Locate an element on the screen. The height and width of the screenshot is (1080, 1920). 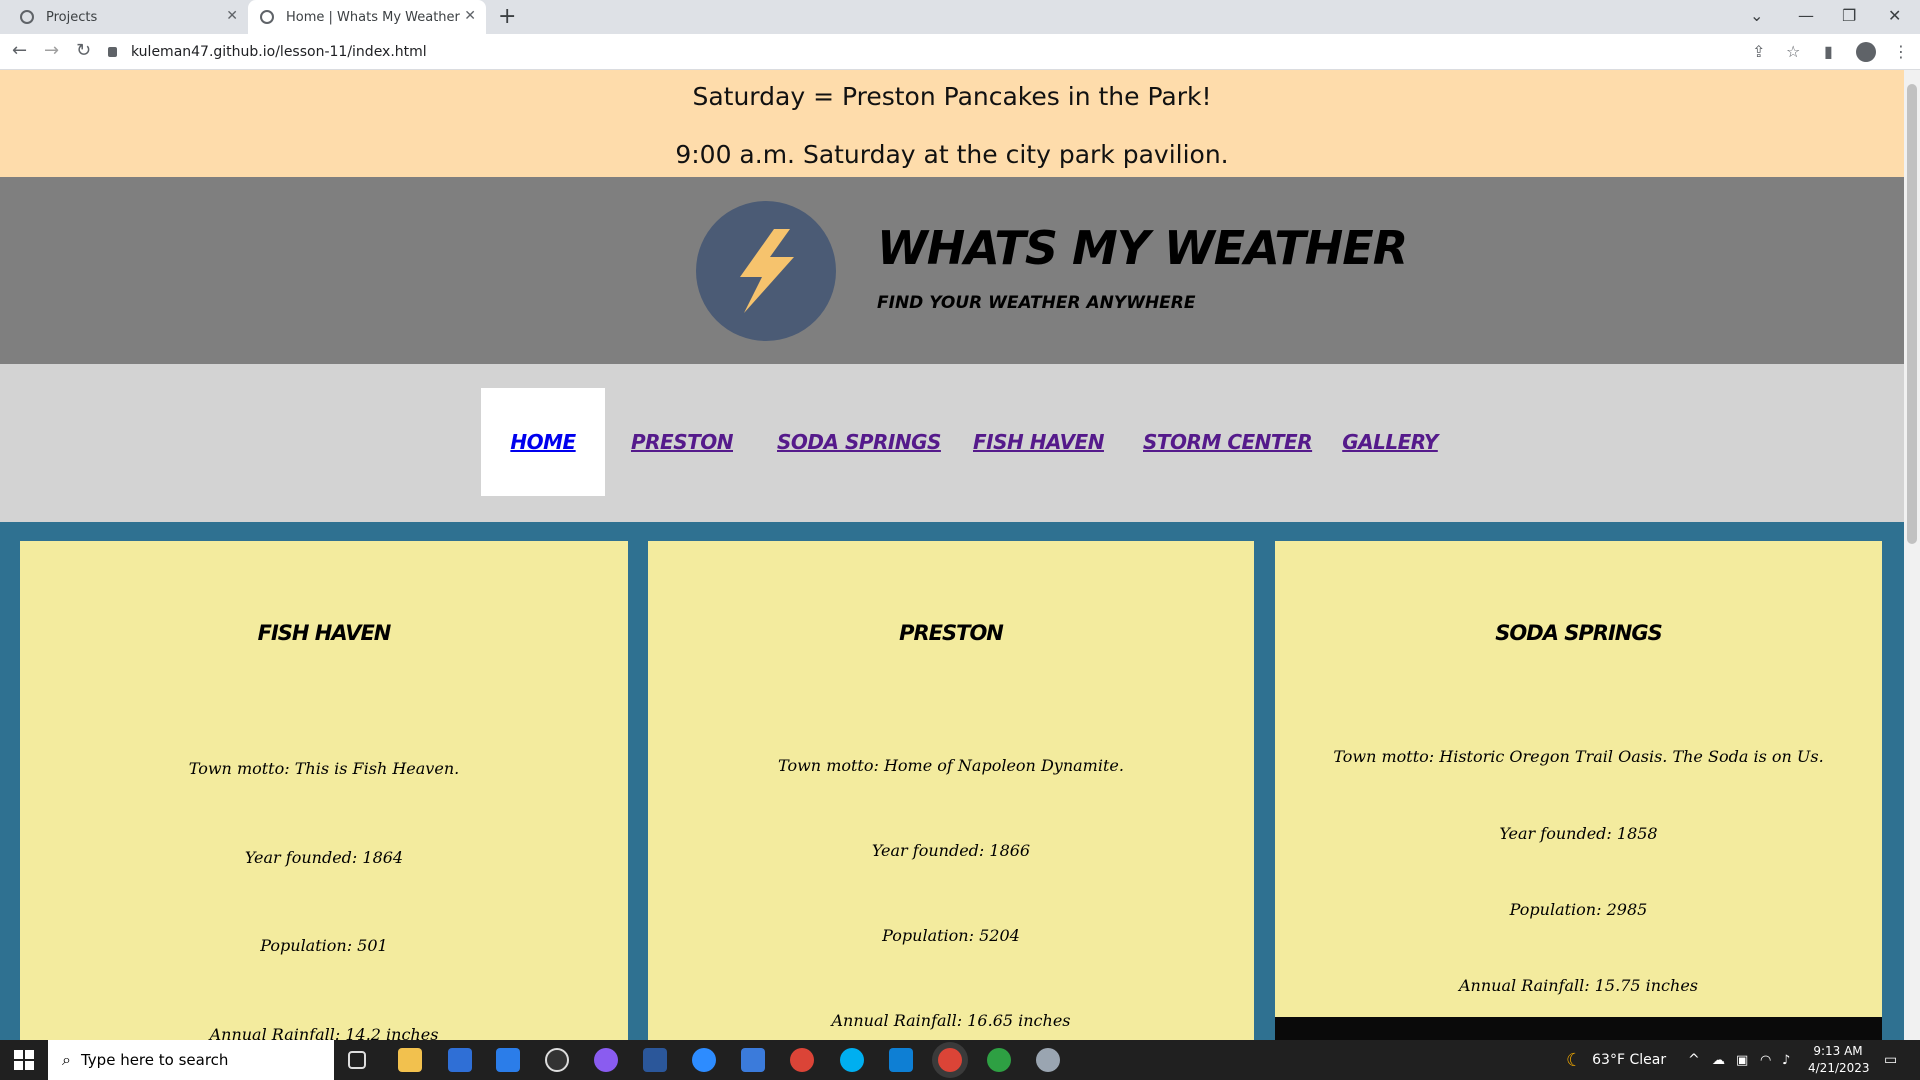
wifi-icon: ◠ is located at coordinates (1765, 1060).